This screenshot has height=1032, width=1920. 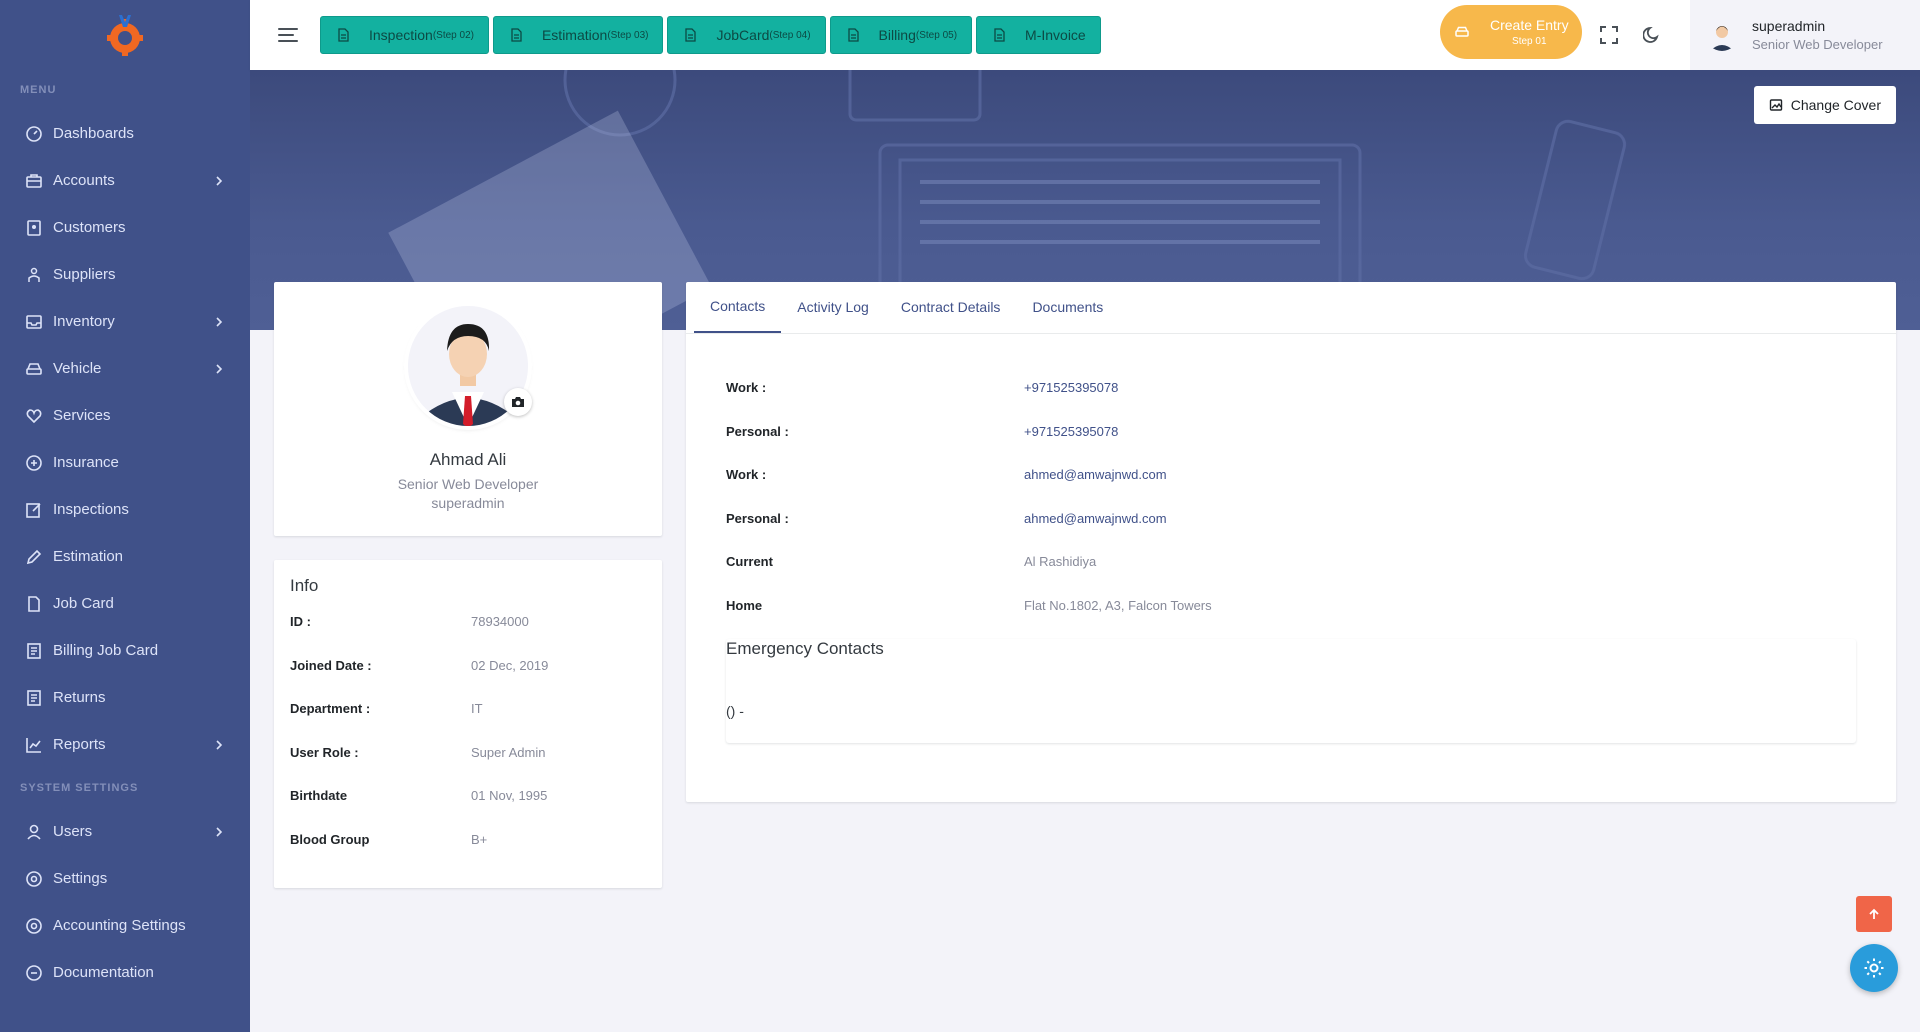 I want to click on step-button-inspection: Inspection (Step 02), so click(x=404, y=35).